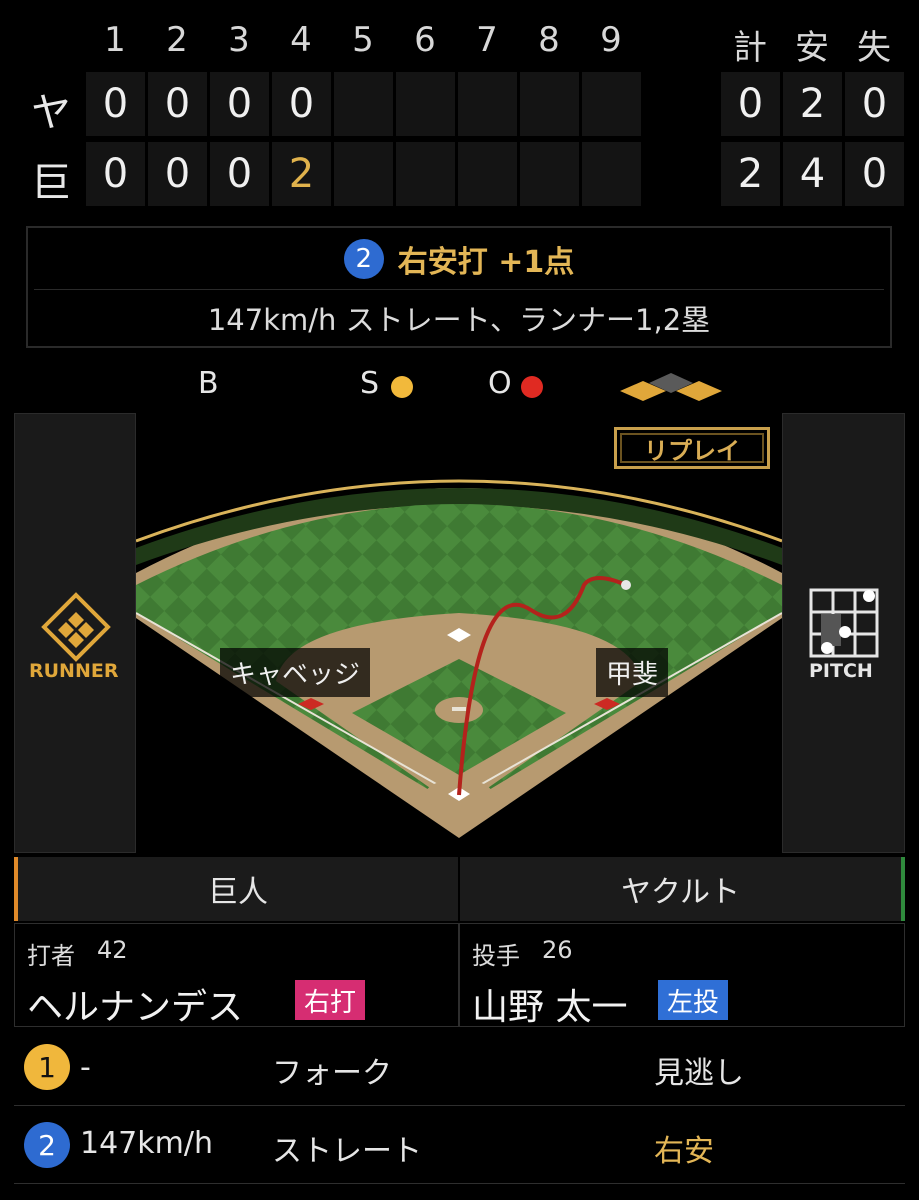  Describe the element at coordinates (301, 174) in the screenshot. I see `score-cell: 2` at that location.